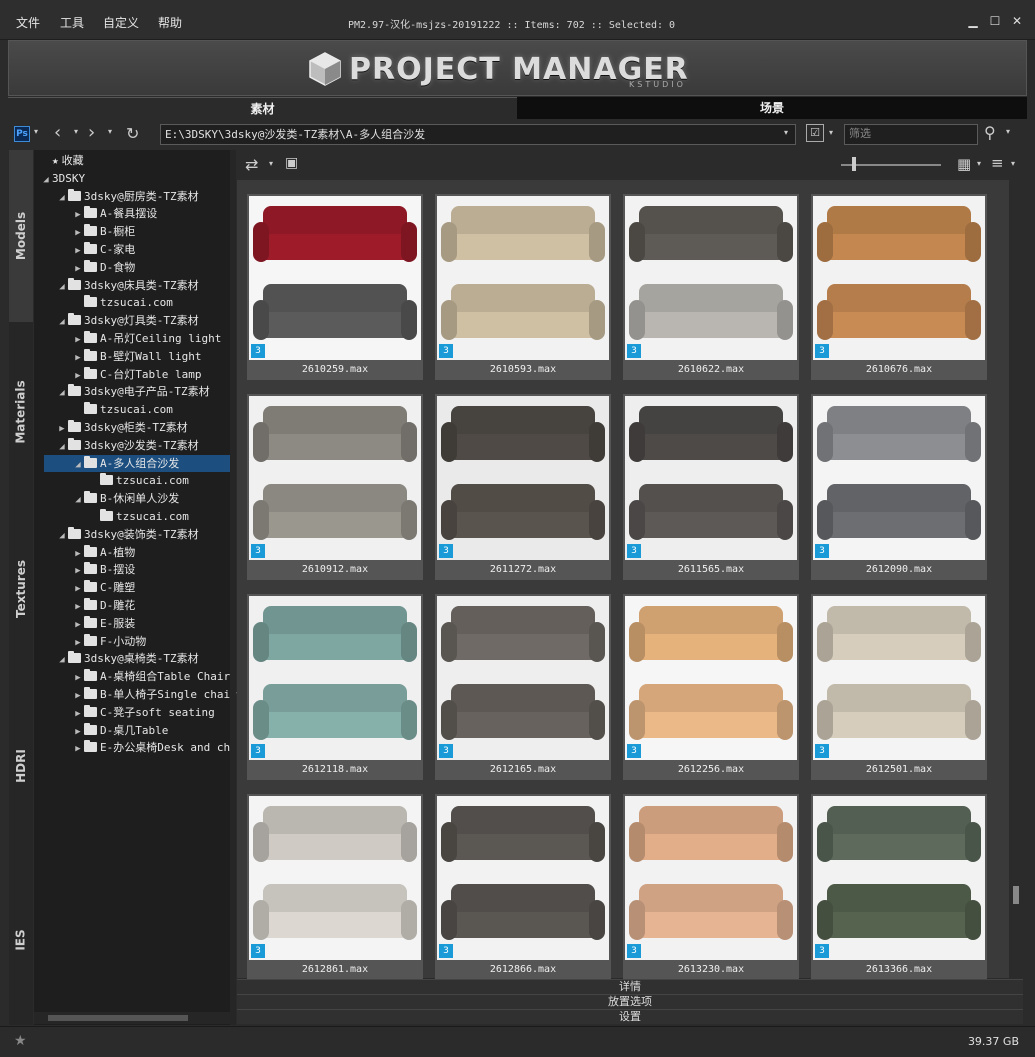 The width and height of the screenshot is (1035, 1057). Describe the element at coordinates (118, 1018) in the screenshot. I see `tree-hscroll-thumb` at that location.